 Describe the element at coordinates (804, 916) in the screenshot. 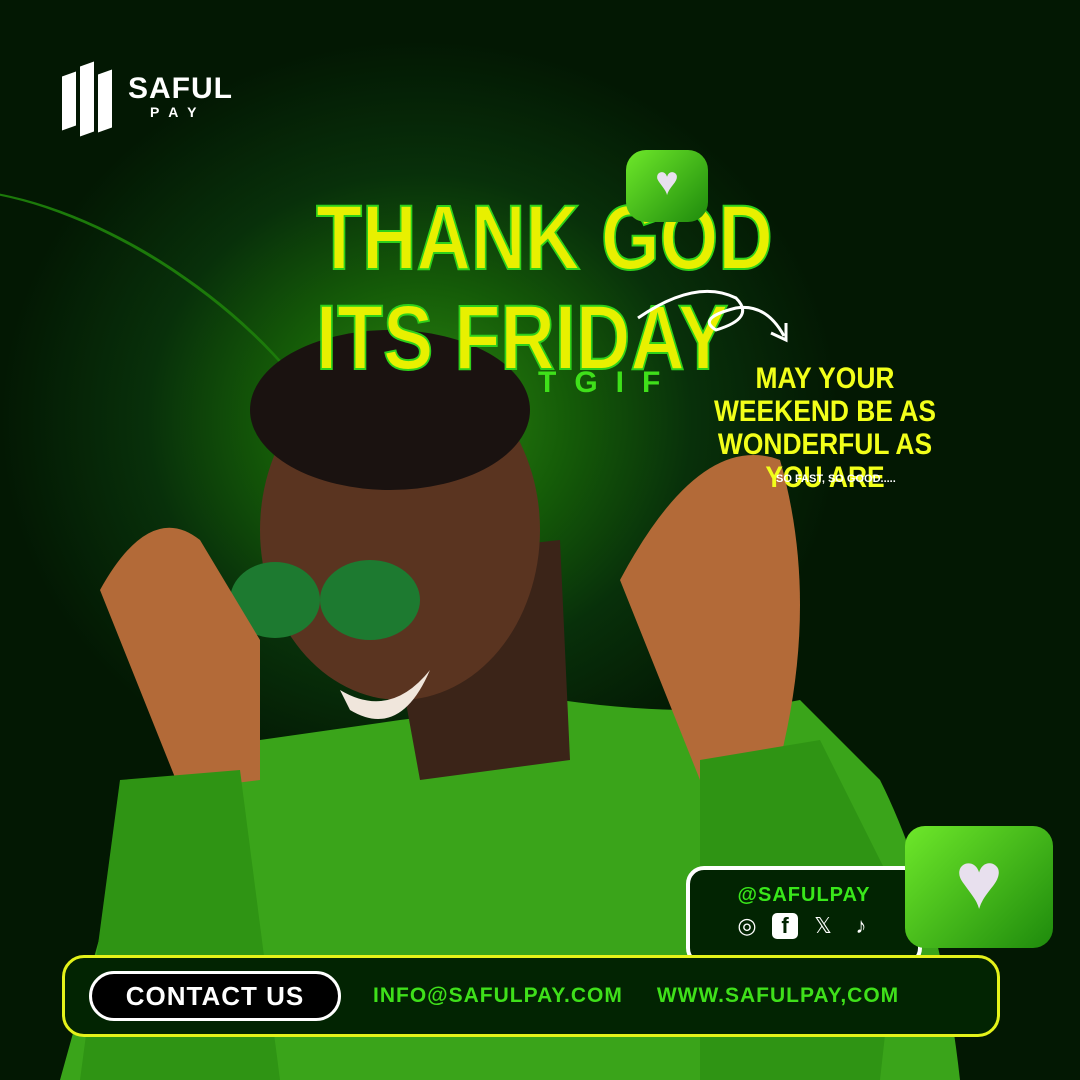

I see `social-card: @SAFULPAY ◎ f 𝕏 ♪` at that location.